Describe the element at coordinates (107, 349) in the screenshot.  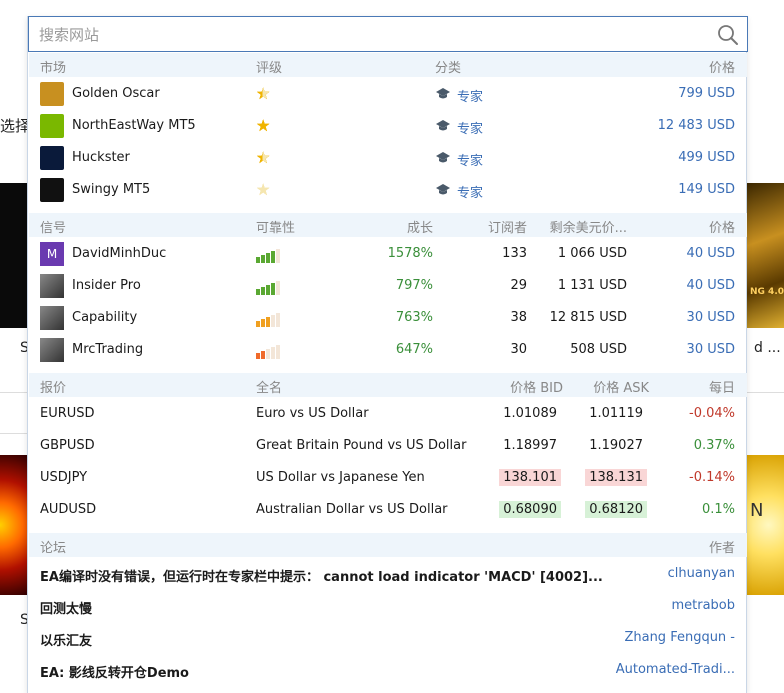
I see `signal-name: MrcTrading` at that location.